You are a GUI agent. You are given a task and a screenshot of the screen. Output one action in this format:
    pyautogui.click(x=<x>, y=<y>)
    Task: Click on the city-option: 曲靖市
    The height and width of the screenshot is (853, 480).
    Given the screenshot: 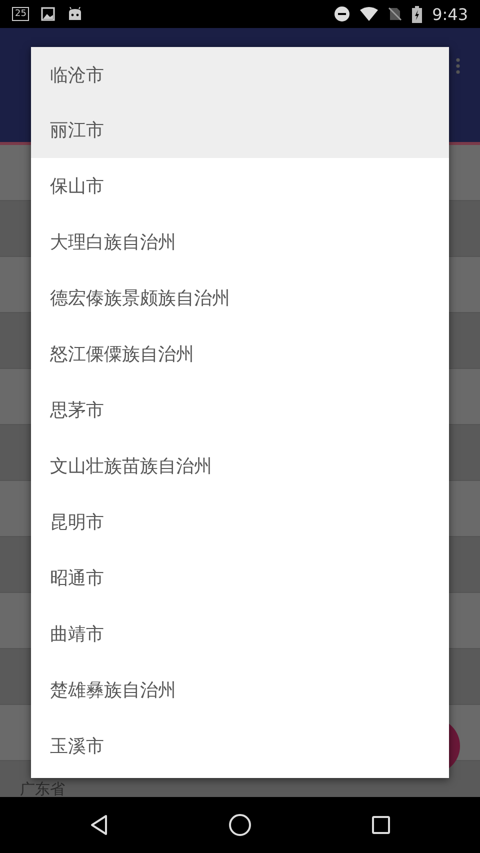 What is the action you would take?
    pyautogui.click(x=240, y=634)
    